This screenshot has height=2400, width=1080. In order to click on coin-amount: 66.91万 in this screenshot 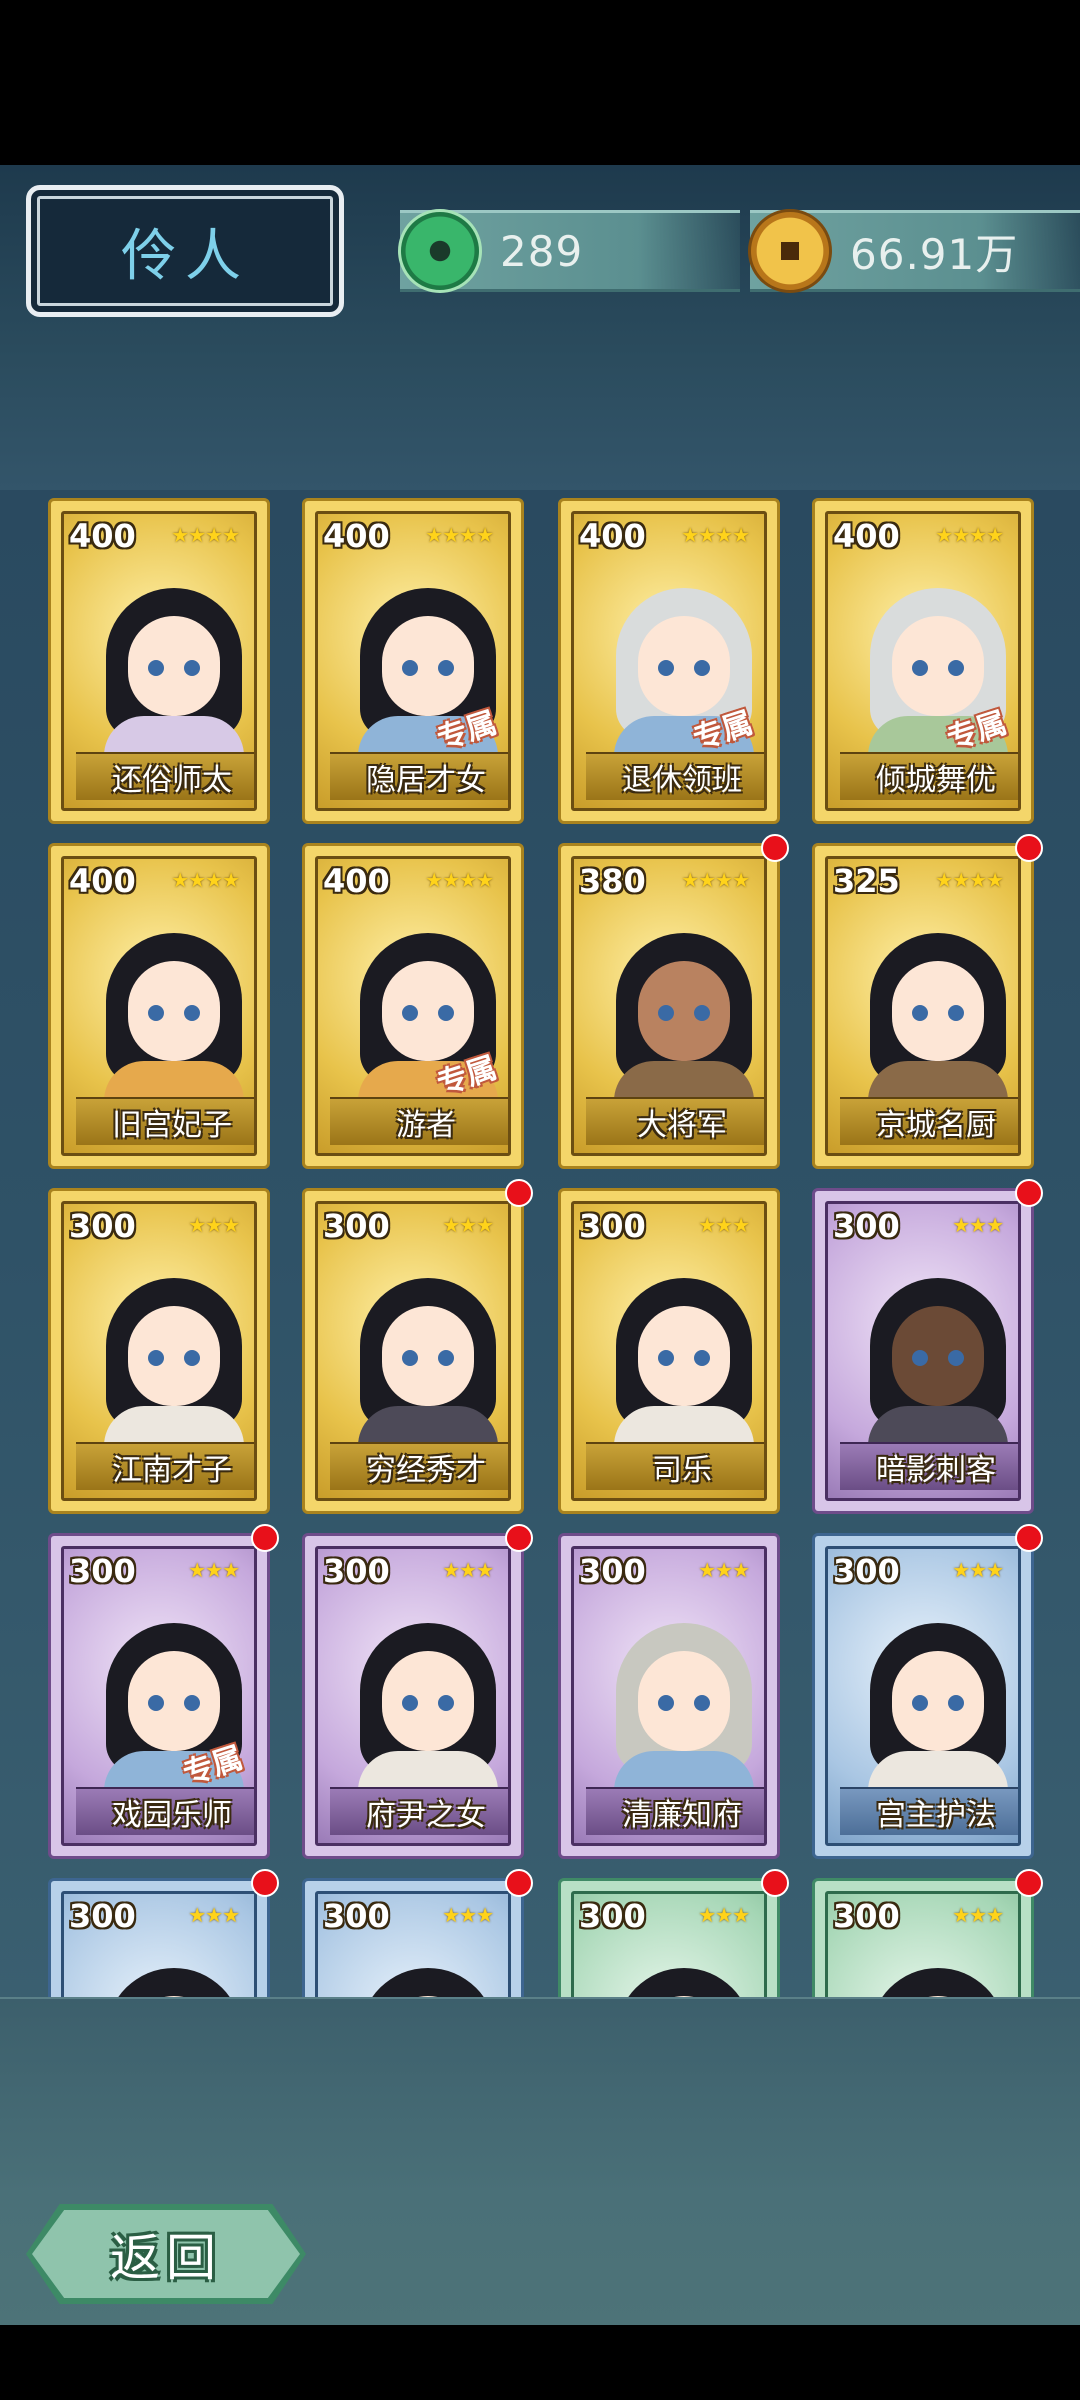, I will do `click(934, 254)`.